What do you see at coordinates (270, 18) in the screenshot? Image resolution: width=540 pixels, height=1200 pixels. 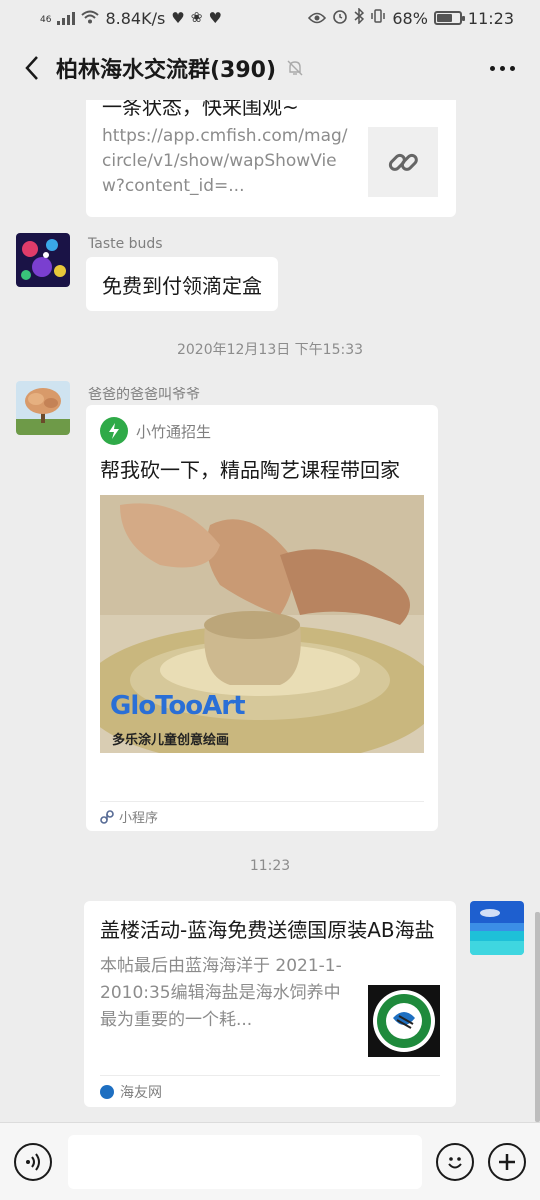 I see `status-bar: 46 8.84K/s ♥ ❀ ♥ 68% 11:23` at bounding box center [270, 18].